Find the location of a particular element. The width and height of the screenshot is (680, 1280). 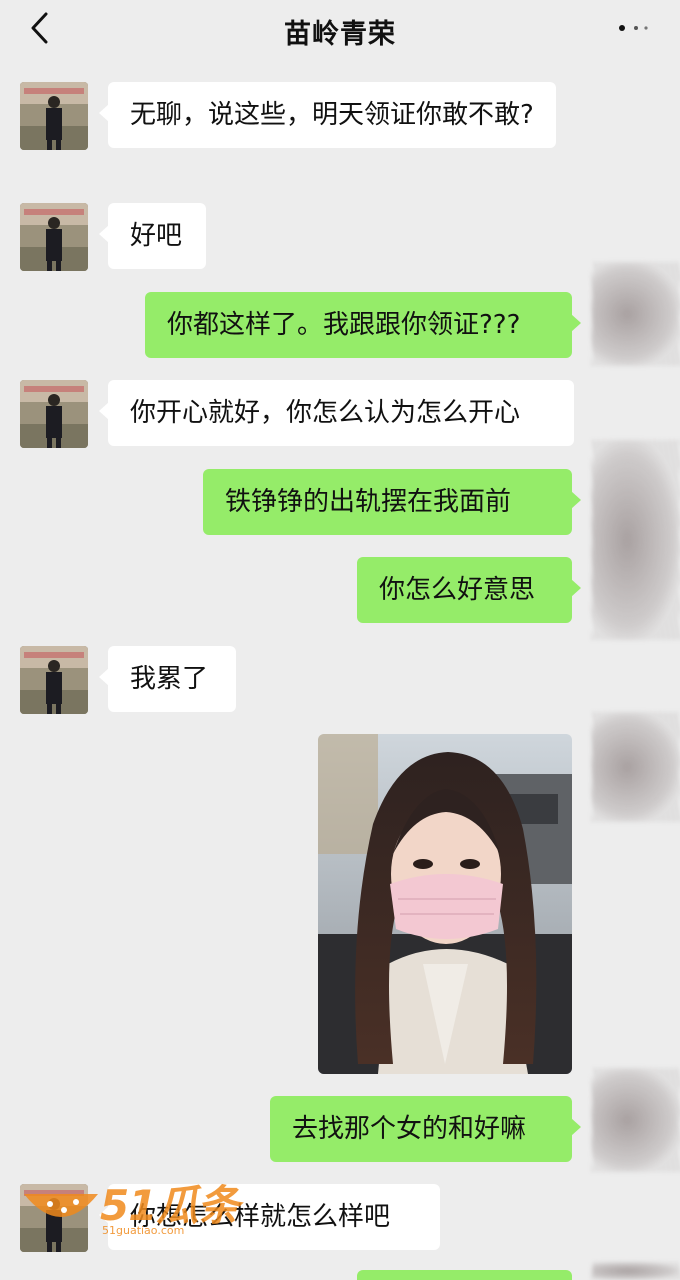

message-bubble-right: 去找那个女的和好嘛 is located at coordinates (425, 1129).